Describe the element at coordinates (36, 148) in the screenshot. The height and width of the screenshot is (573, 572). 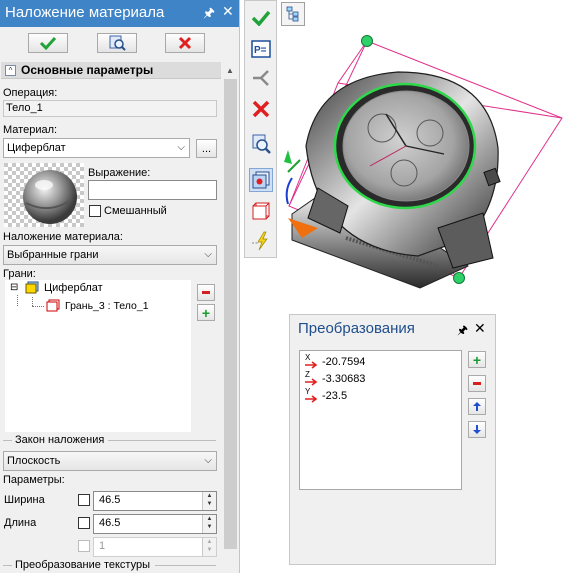
I see `material-value: Циферблат` at that location.